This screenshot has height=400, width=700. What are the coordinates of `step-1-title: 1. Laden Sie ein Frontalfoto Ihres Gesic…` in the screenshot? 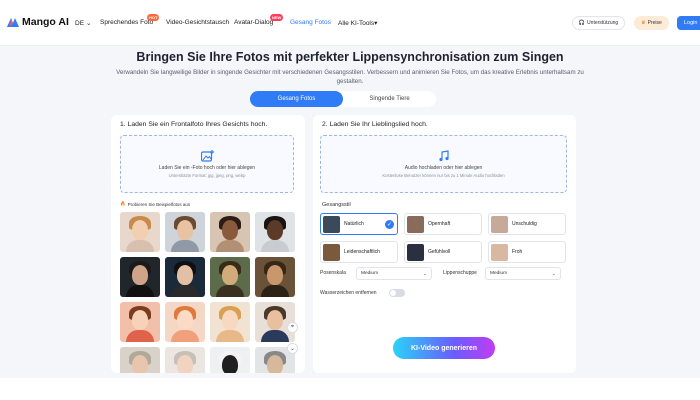 It's located at (194, 124).